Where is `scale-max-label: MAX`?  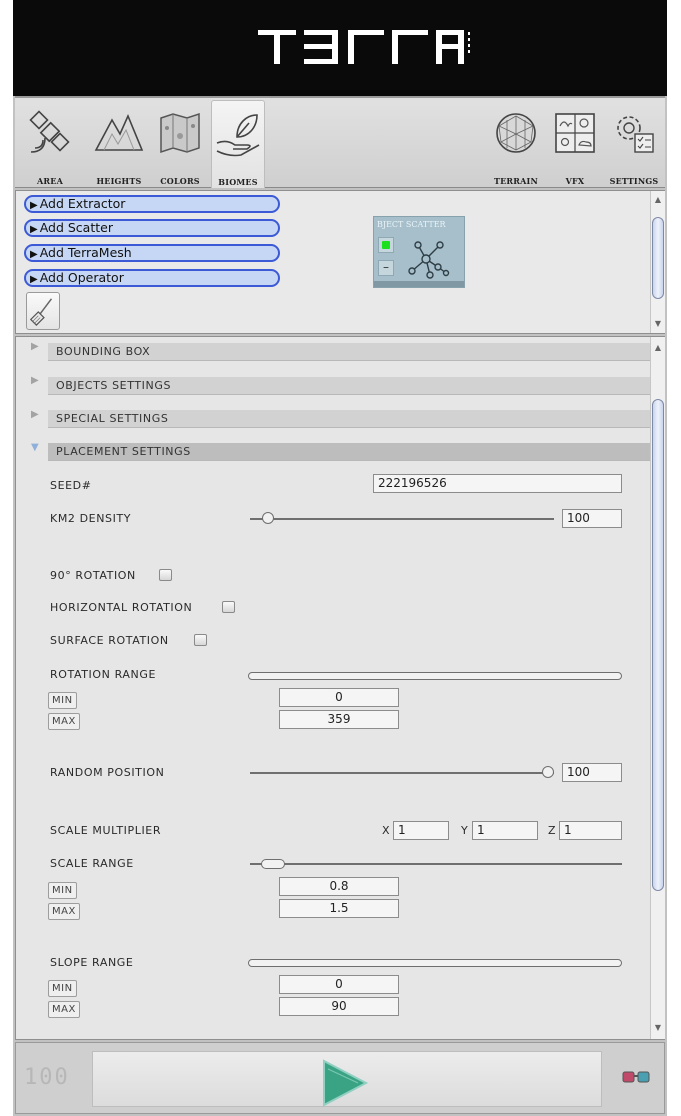
scale-max-label: MAX is located at coordinates (64, 911).